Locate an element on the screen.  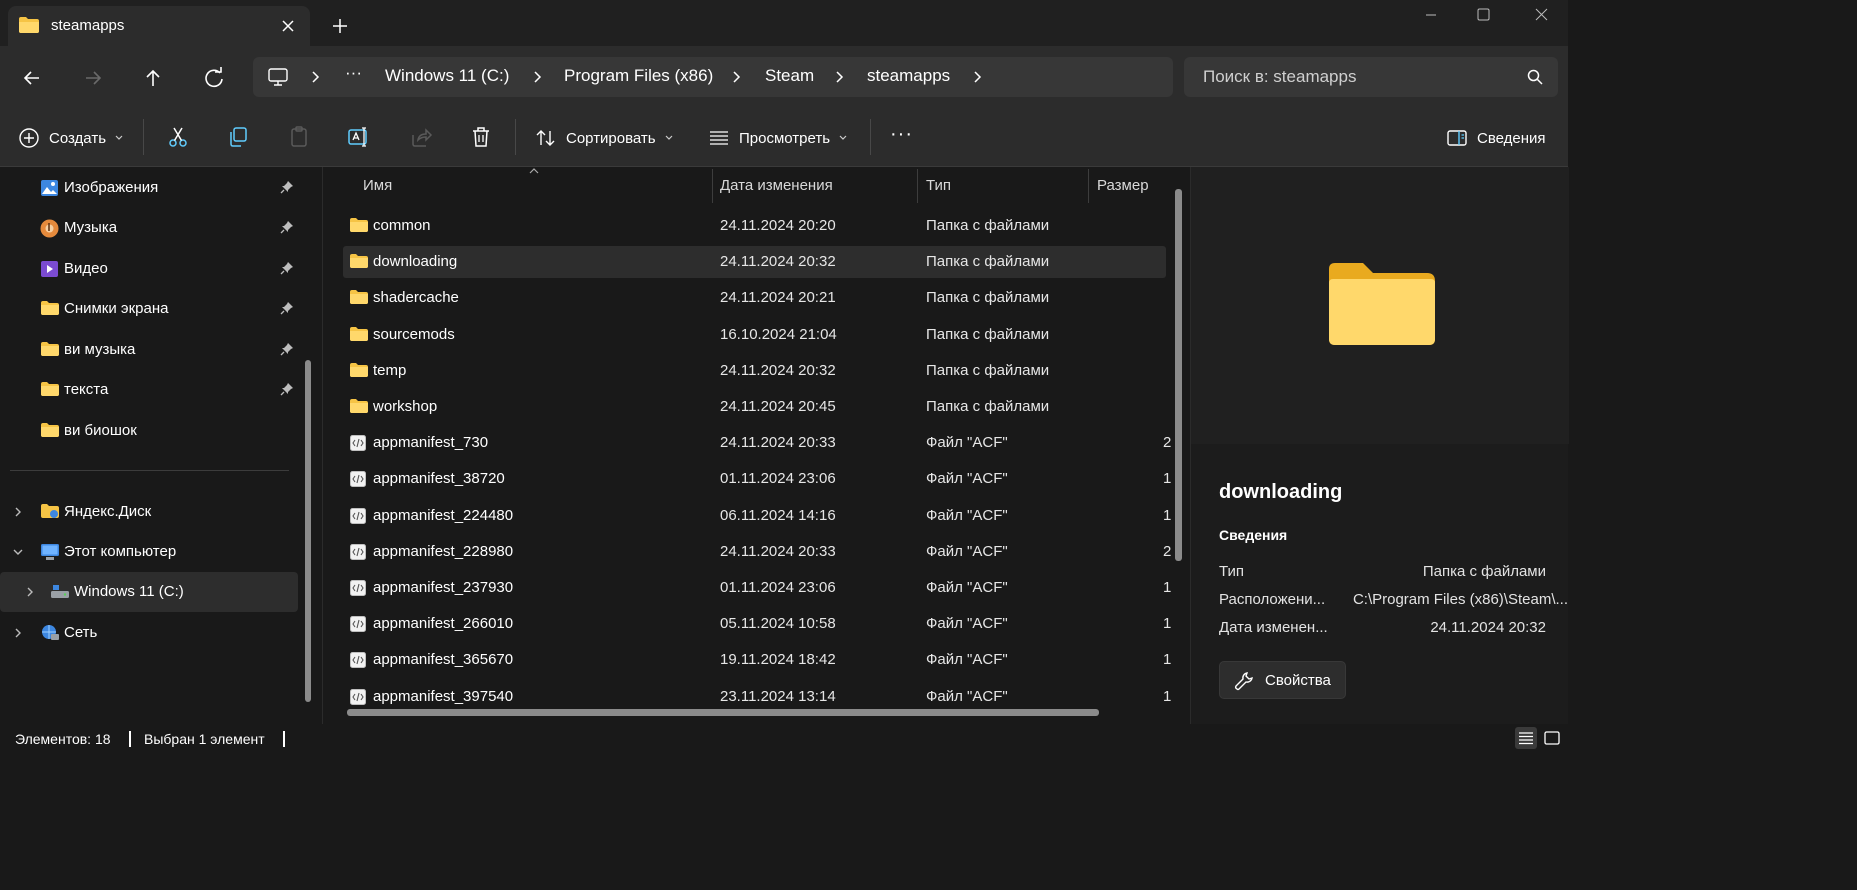
sidebar-item-vi-music: ви музыка is located at coordinates (149, 350).